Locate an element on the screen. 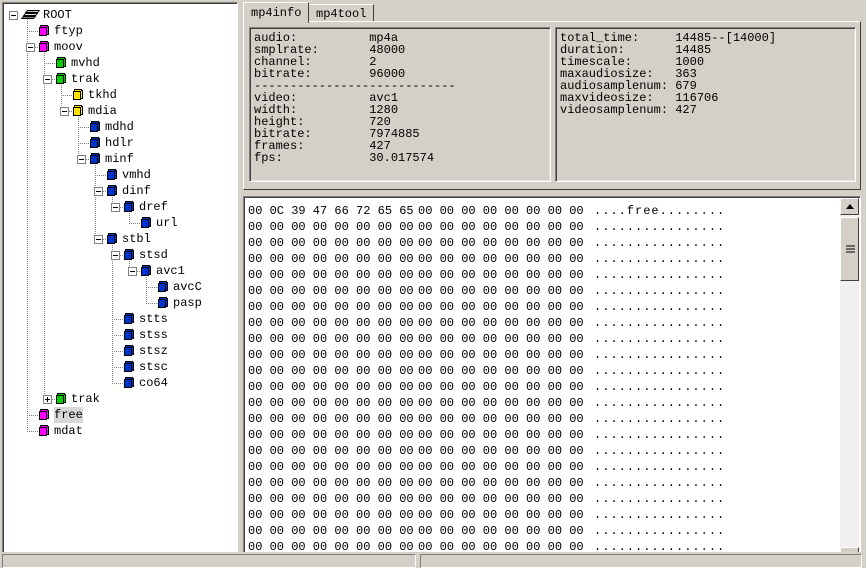 The width and height of the screenshot is (866, 568). hex-vertical-scrollbar is located at coordinates (849, 381).